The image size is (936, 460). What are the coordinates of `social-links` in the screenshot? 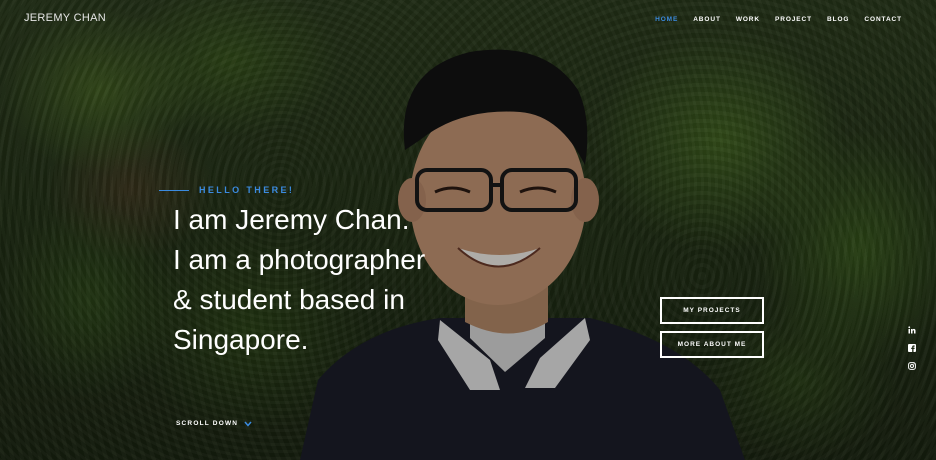 It's located at (912, 351).